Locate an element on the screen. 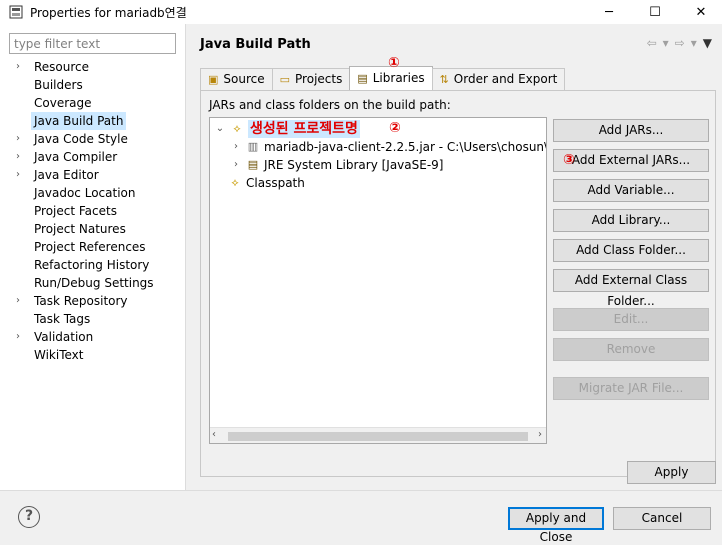  help-icon: ? is located at coordinates (29, 517).